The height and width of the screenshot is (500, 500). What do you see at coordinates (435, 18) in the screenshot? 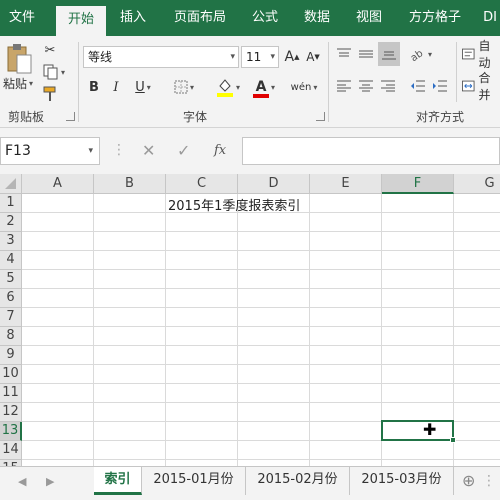
I see `tab-fangfang-gezi: 方方格子` at bounding box center [435, 18].